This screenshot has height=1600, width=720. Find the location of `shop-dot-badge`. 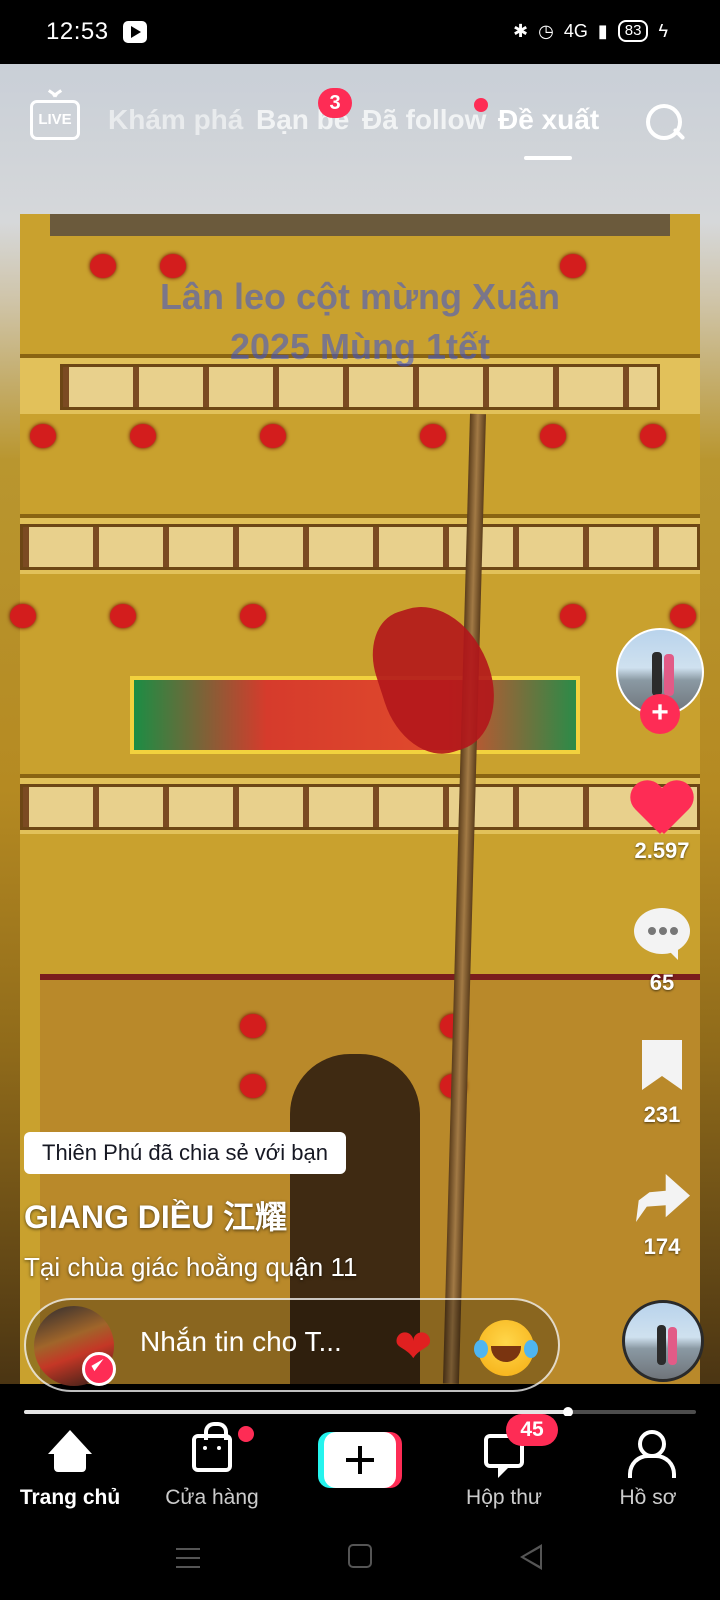

shop-dot-badge is located at coordinates (246, 1434).